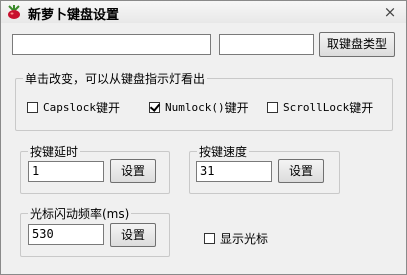 This screenshot has height=275, width=407. I want to click on capslock-checkbox-box, so click(32, 107).